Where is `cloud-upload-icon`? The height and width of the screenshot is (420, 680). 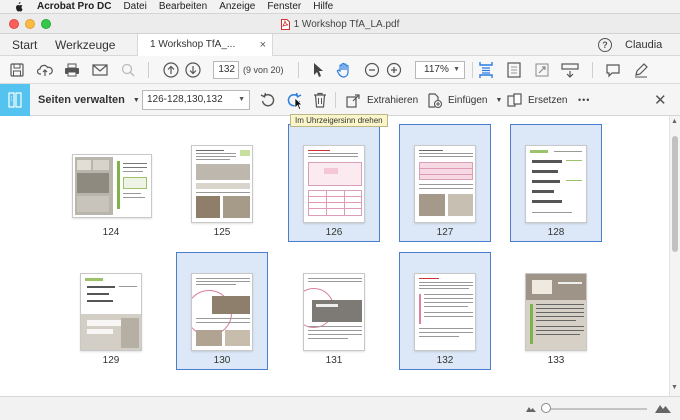 cloud-upload-icon is located at coordinates (45, 70).